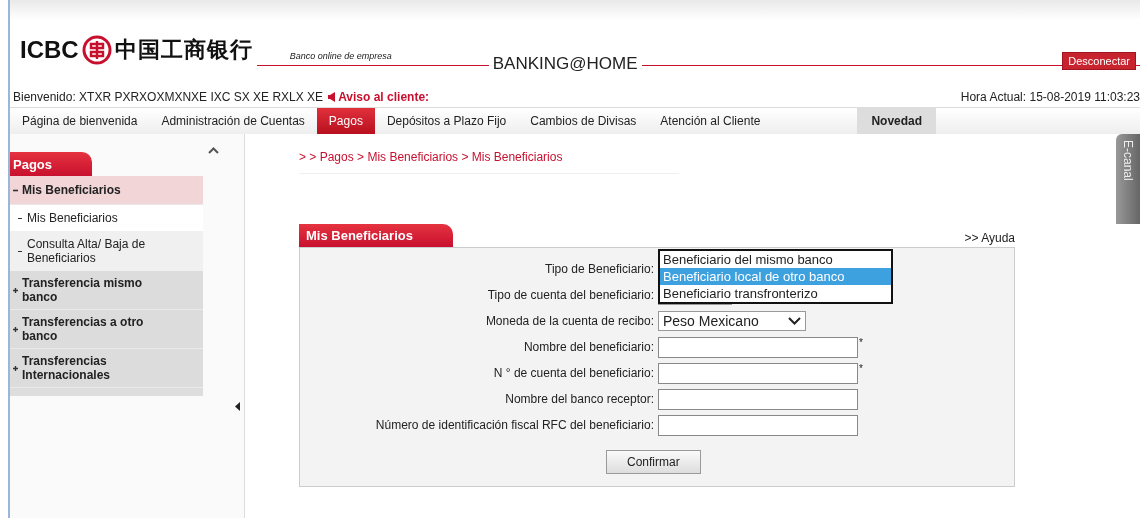 The width and height of the screenshot is (1140, 518). What do you see at coordinates (96, 50) in the screenshot?
I see `logo-emblem-icon` at bounding box center [96, 50].